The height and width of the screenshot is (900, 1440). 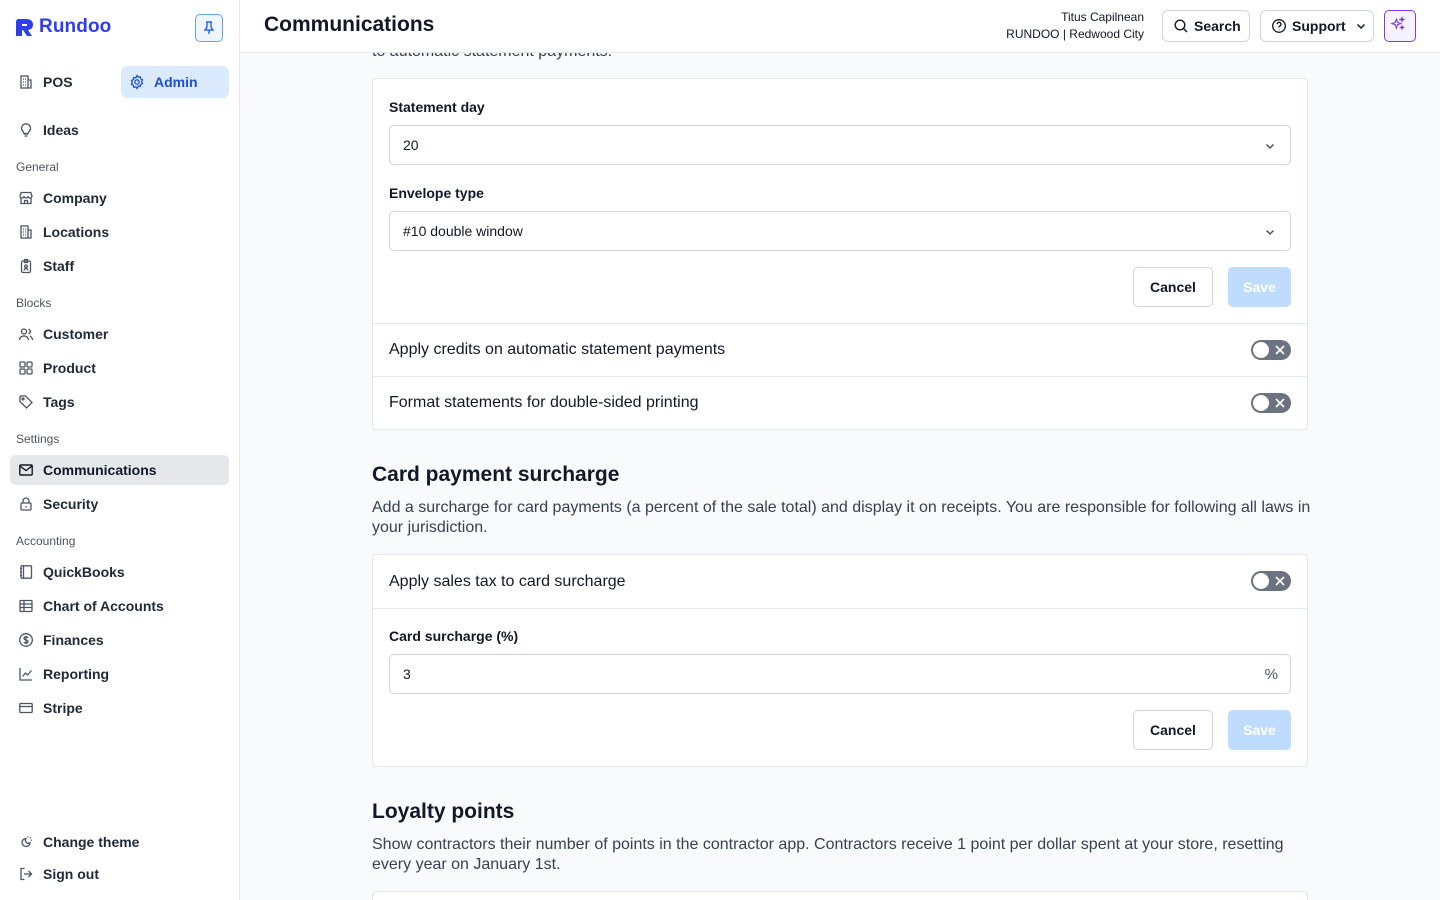 What do you see at coordinates (840, 608) in the screenshot?
I see `divider` at bounding box center [840, 608].